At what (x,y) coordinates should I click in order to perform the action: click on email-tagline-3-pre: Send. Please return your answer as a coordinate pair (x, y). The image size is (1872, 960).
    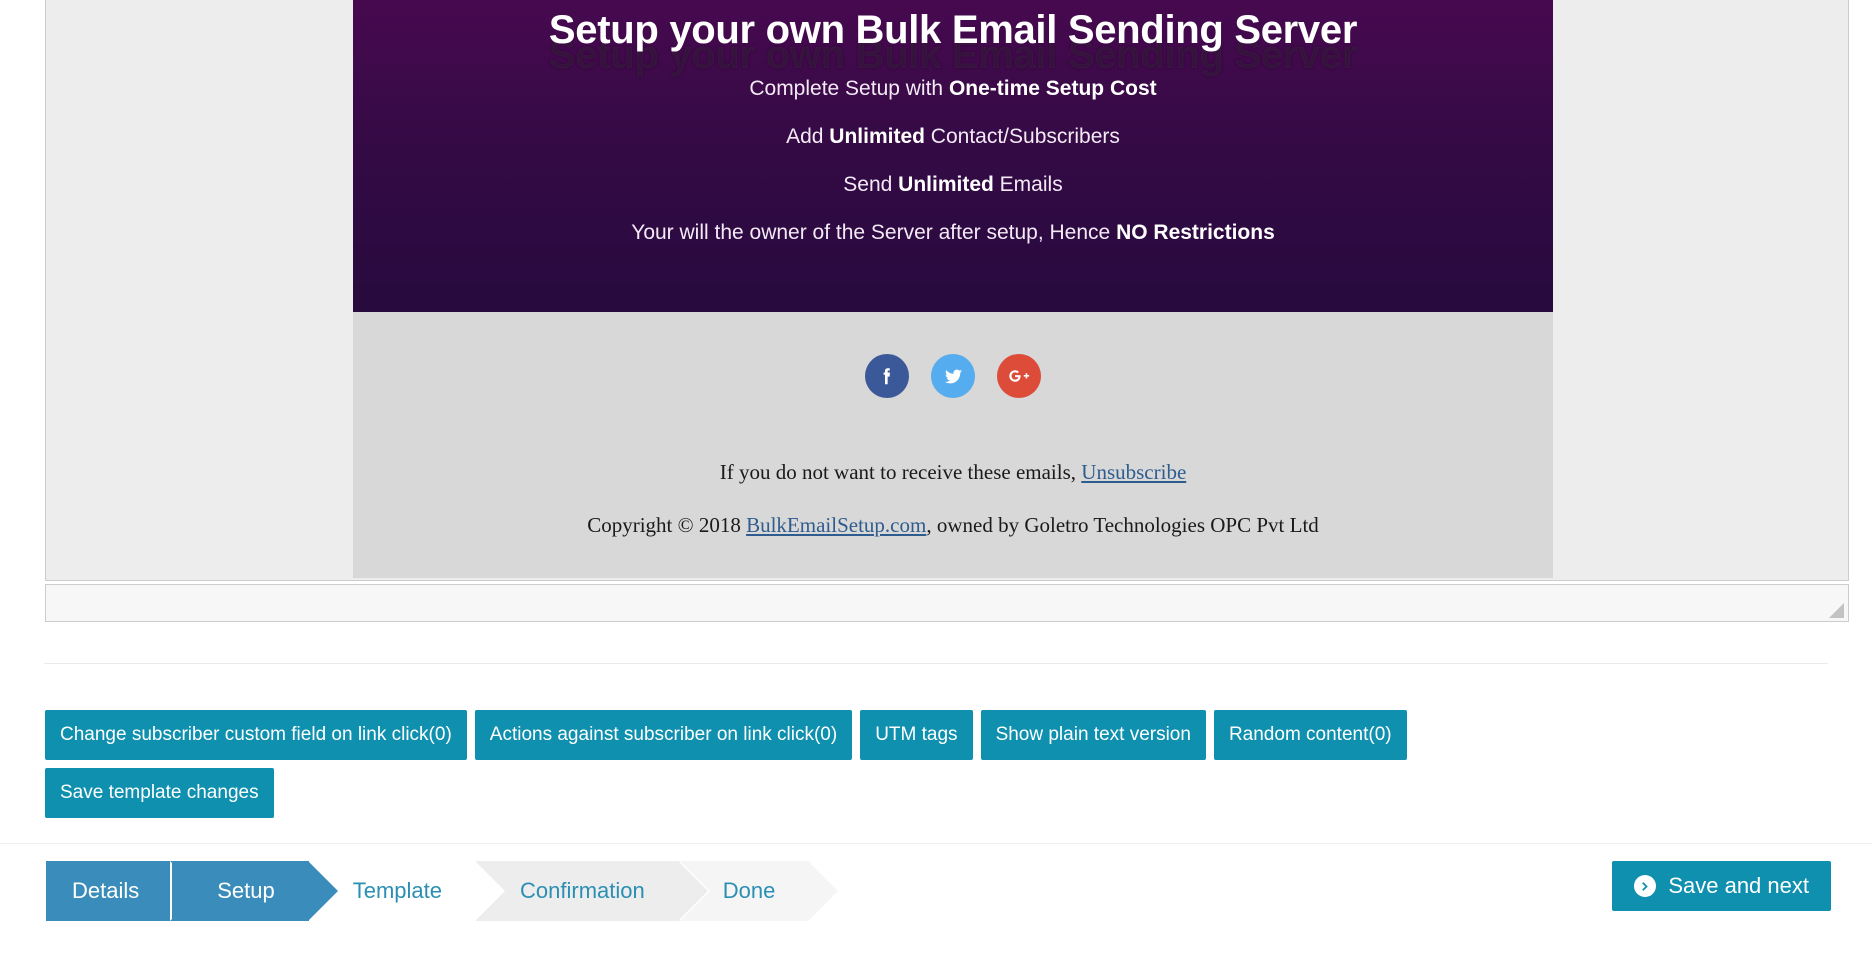
    Looking at the image, I should click on (871, 184).